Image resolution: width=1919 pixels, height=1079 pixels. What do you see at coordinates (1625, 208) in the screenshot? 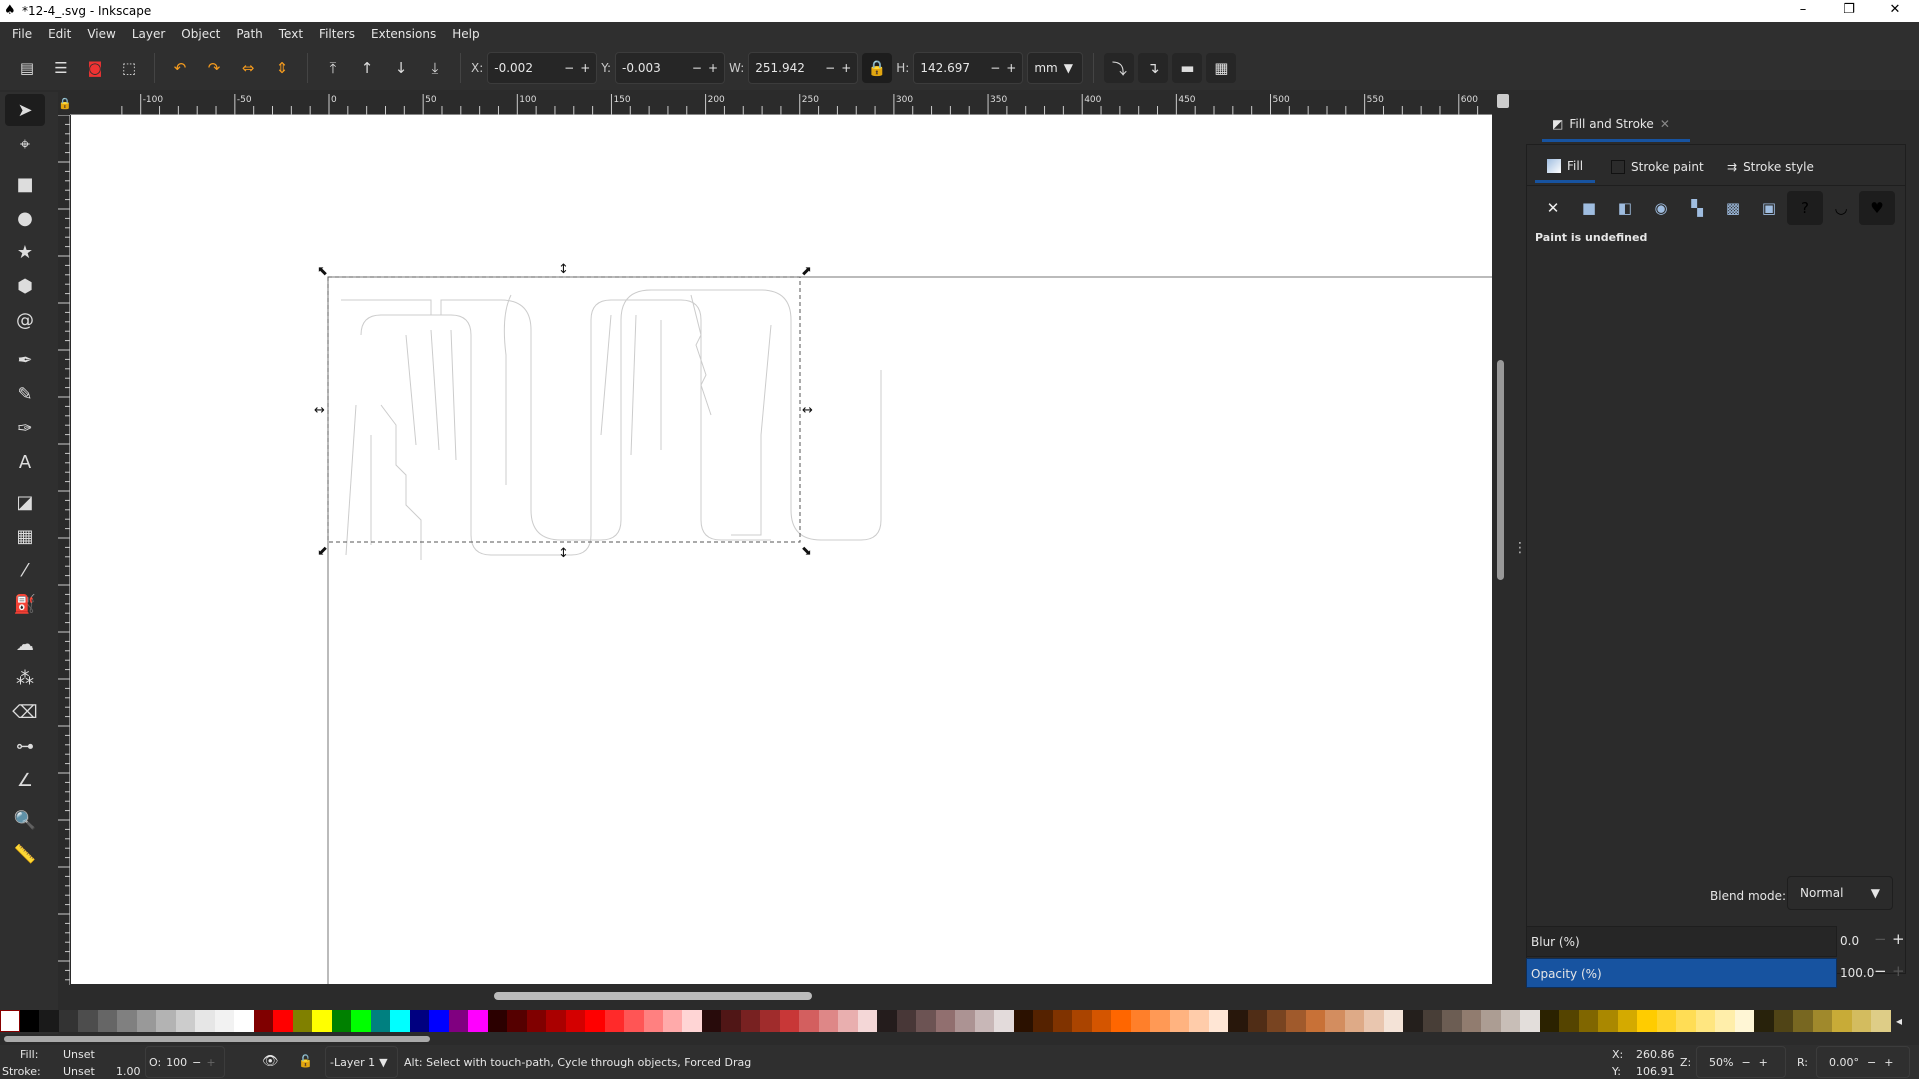
I see `linear-gradient-icon: ◧` at bounding box center [1625, 208].